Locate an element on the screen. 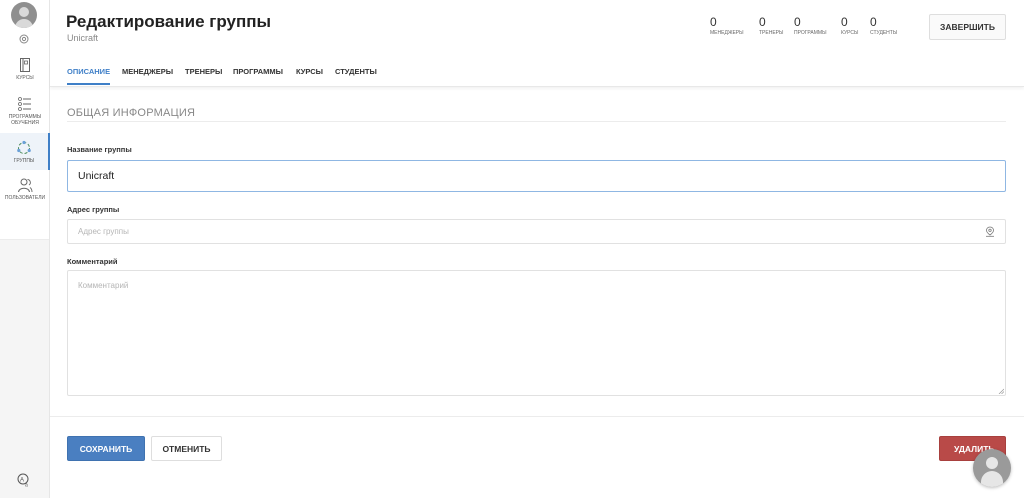 The width and height of the screenshot is (1024, 498). gear-icon is located at coordinates (24, 39).